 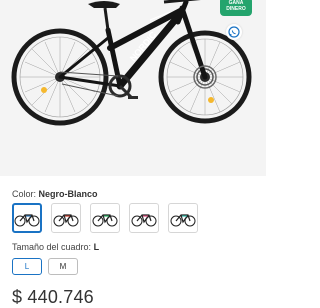 I want to click on size-option-l: L, so click(x=27, y=266).